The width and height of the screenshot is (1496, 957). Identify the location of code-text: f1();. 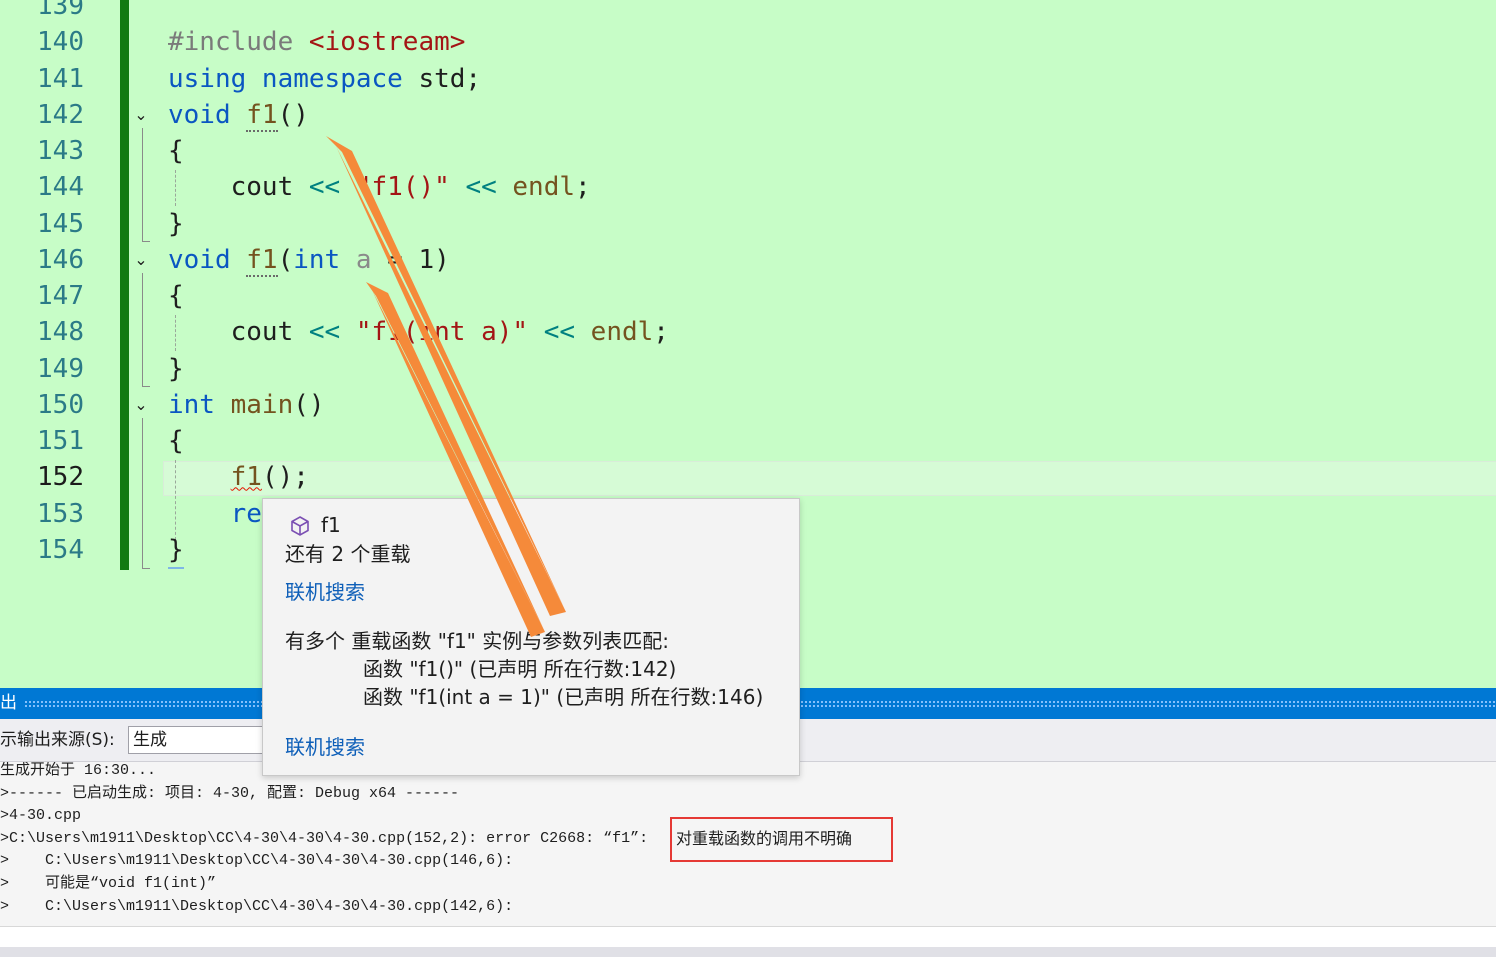
(238, 477).